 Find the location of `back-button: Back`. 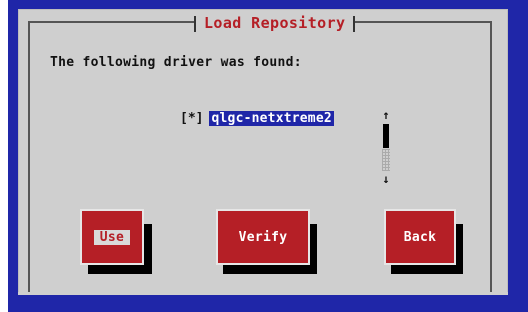

back-button: Back is located at coordinates (420, 237).